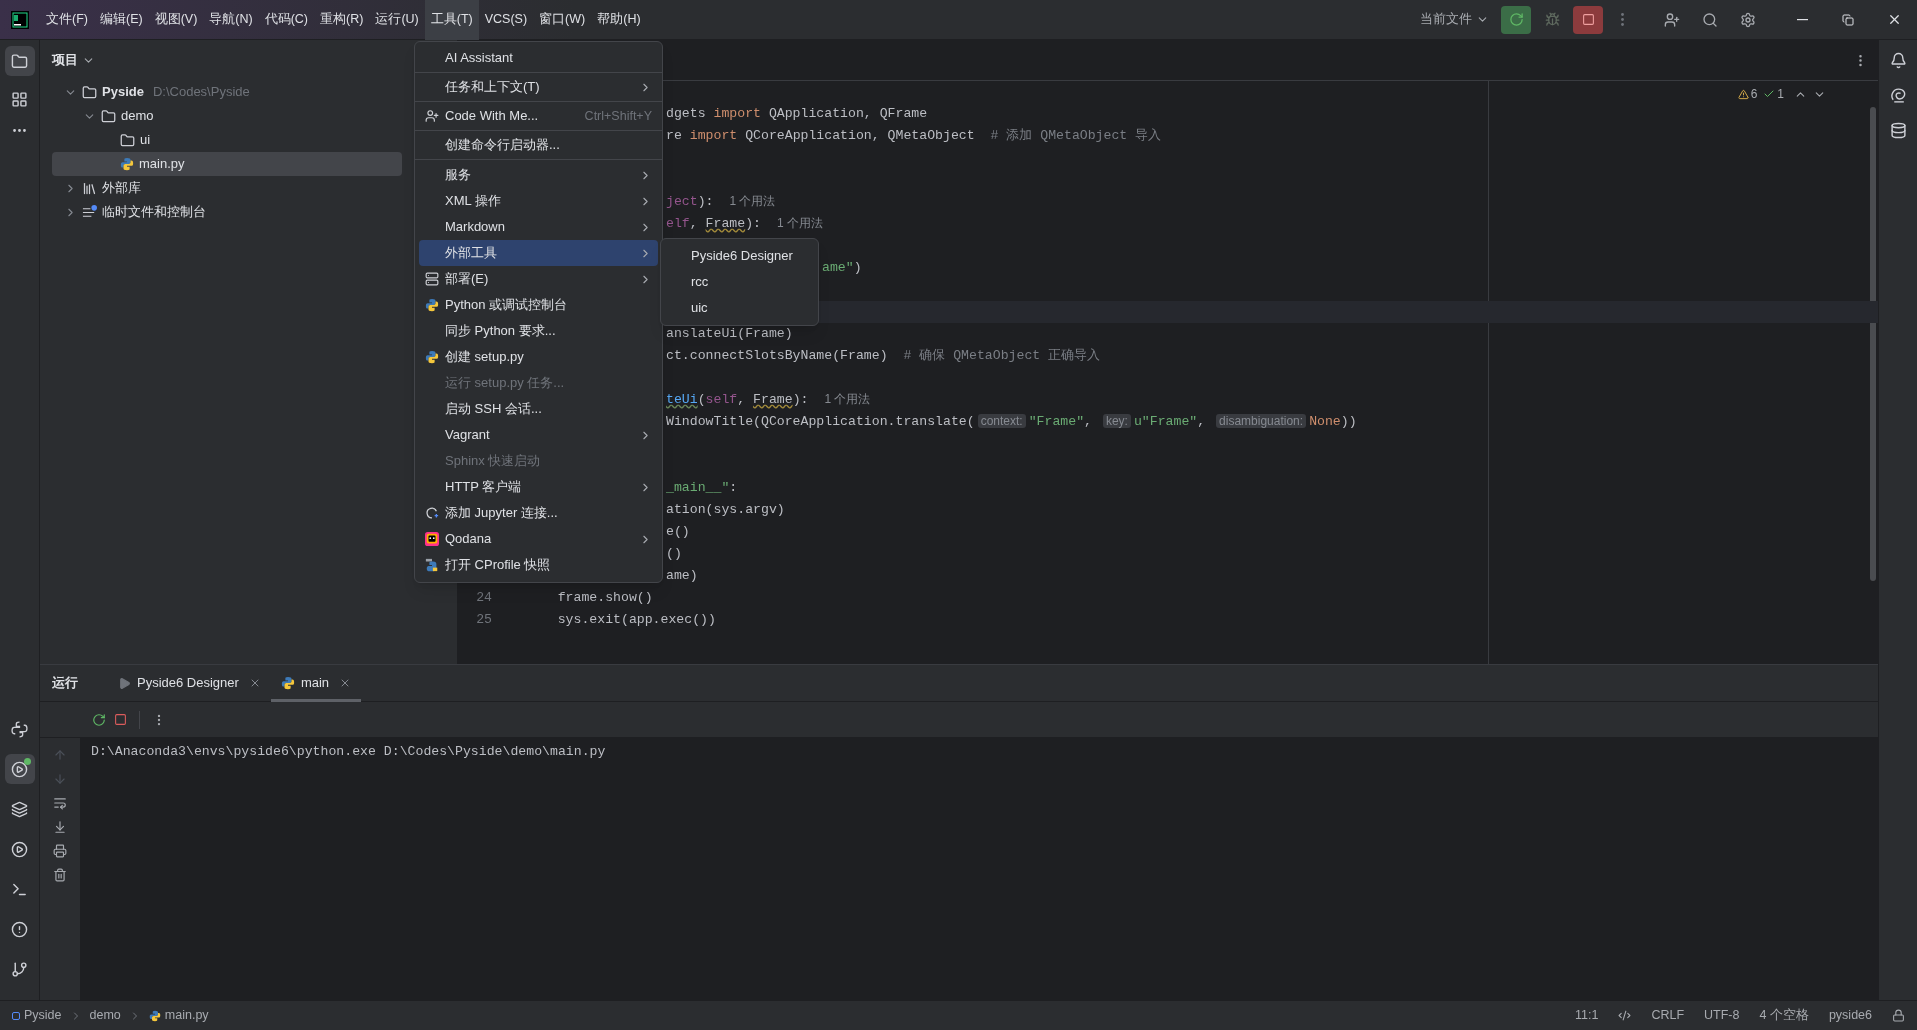 Image resolution: width=1917 pixels, height=1030 pixels. Describe the element at coordinates (154, 212) in the screenshot. I see `tree-label: 临时文件和控制台` at that location.